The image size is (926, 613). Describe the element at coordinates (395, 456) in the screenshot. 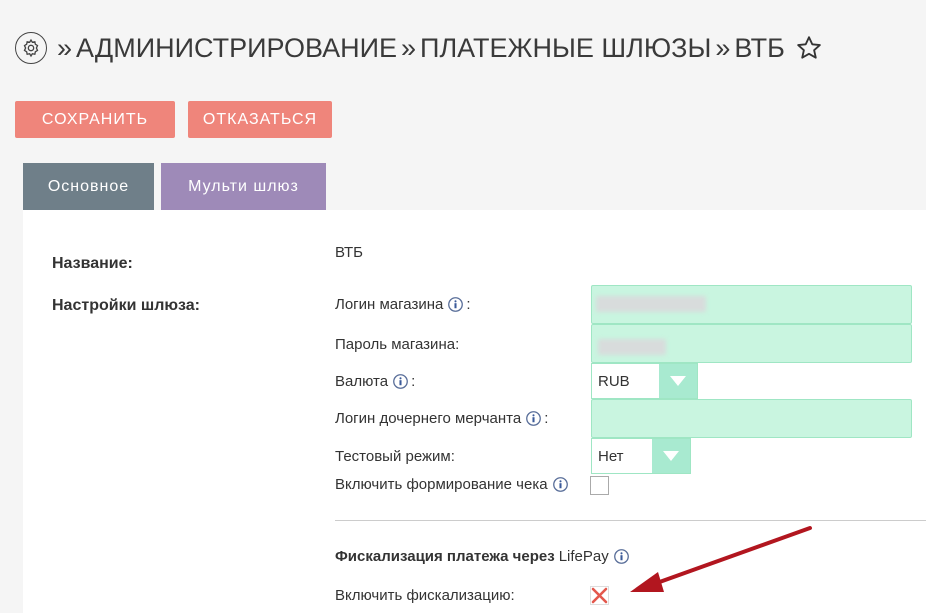

I see `test-mode-label: Тестовый режим:` at that location.